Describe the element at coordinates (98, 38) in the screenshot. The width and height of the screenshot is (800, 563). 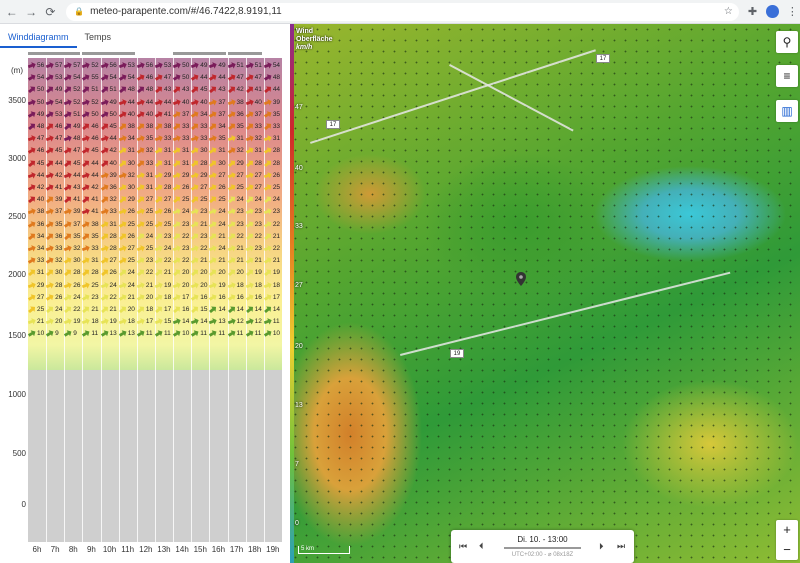
I see `tab-temps: Temps` at that location.